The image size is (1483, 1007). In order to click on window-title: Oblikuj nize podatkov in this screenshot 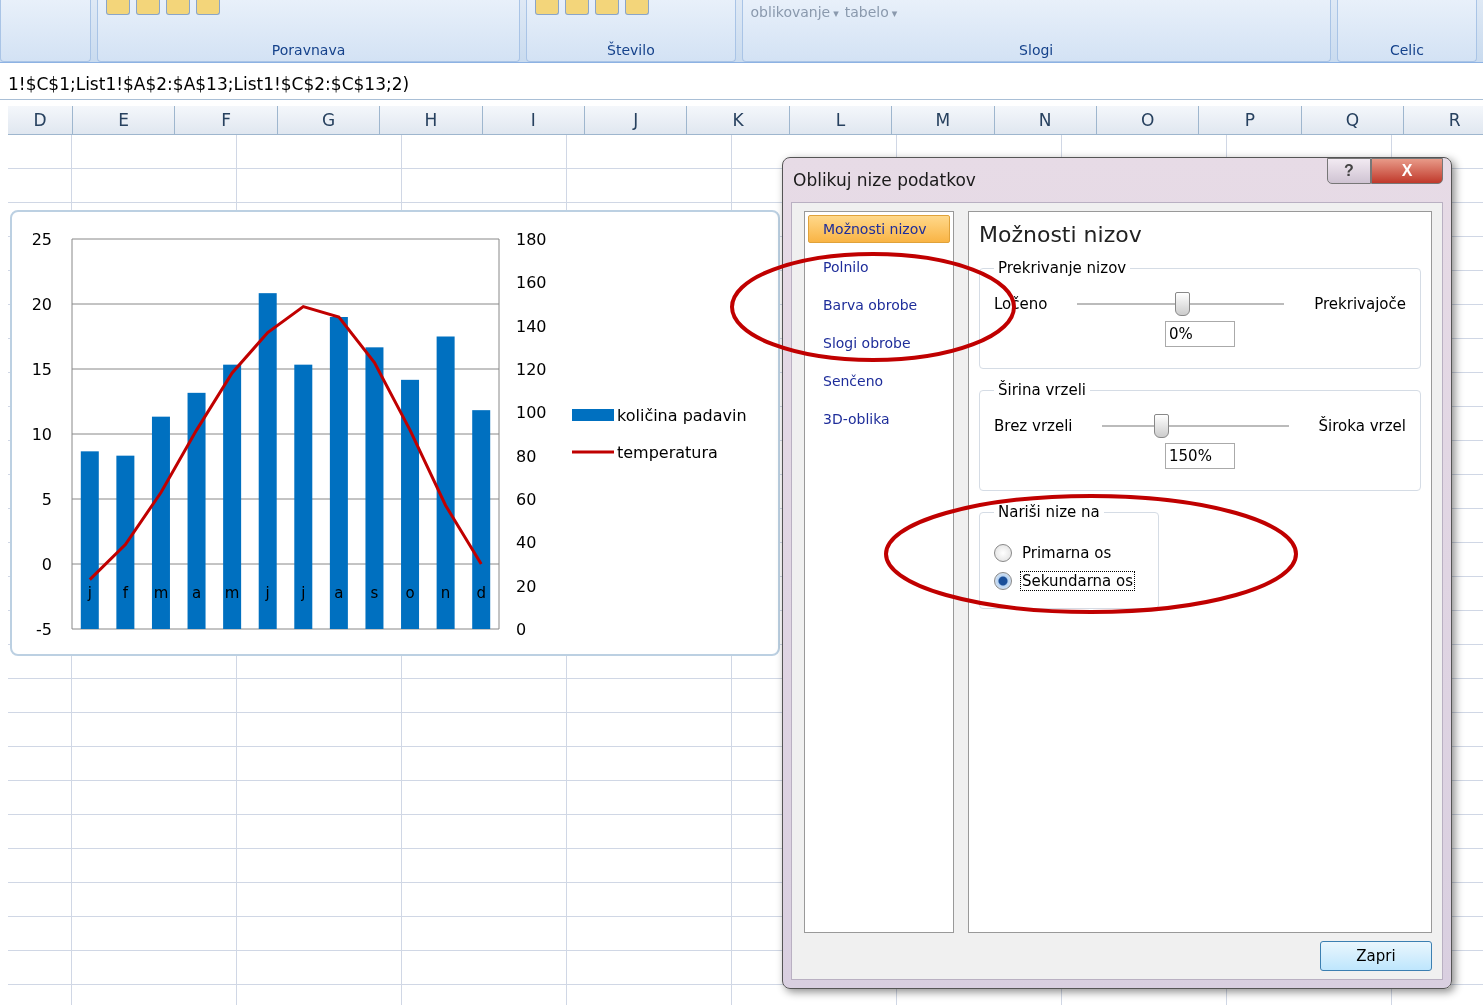, I will do `click(884, 180)`.